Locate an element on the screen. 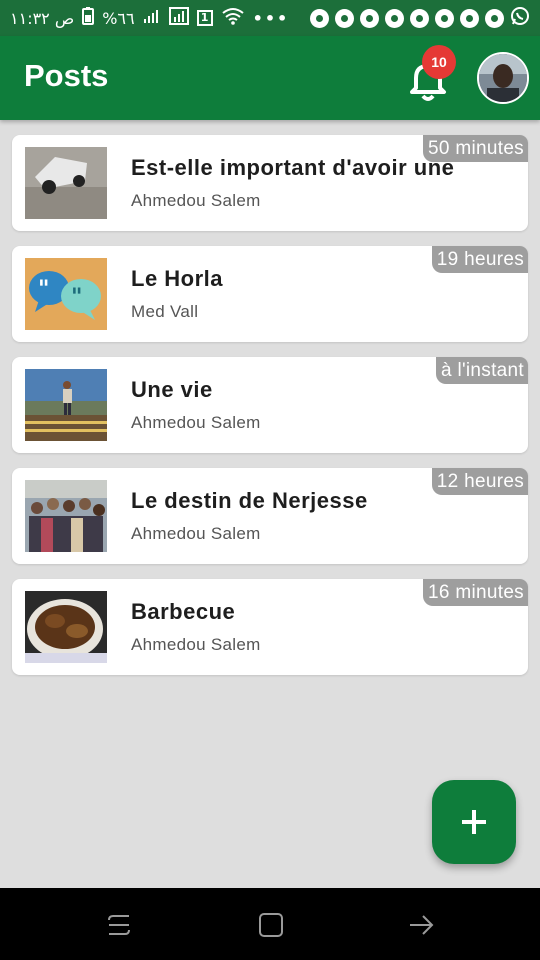  add-icon is located at coordinates (474, 822).